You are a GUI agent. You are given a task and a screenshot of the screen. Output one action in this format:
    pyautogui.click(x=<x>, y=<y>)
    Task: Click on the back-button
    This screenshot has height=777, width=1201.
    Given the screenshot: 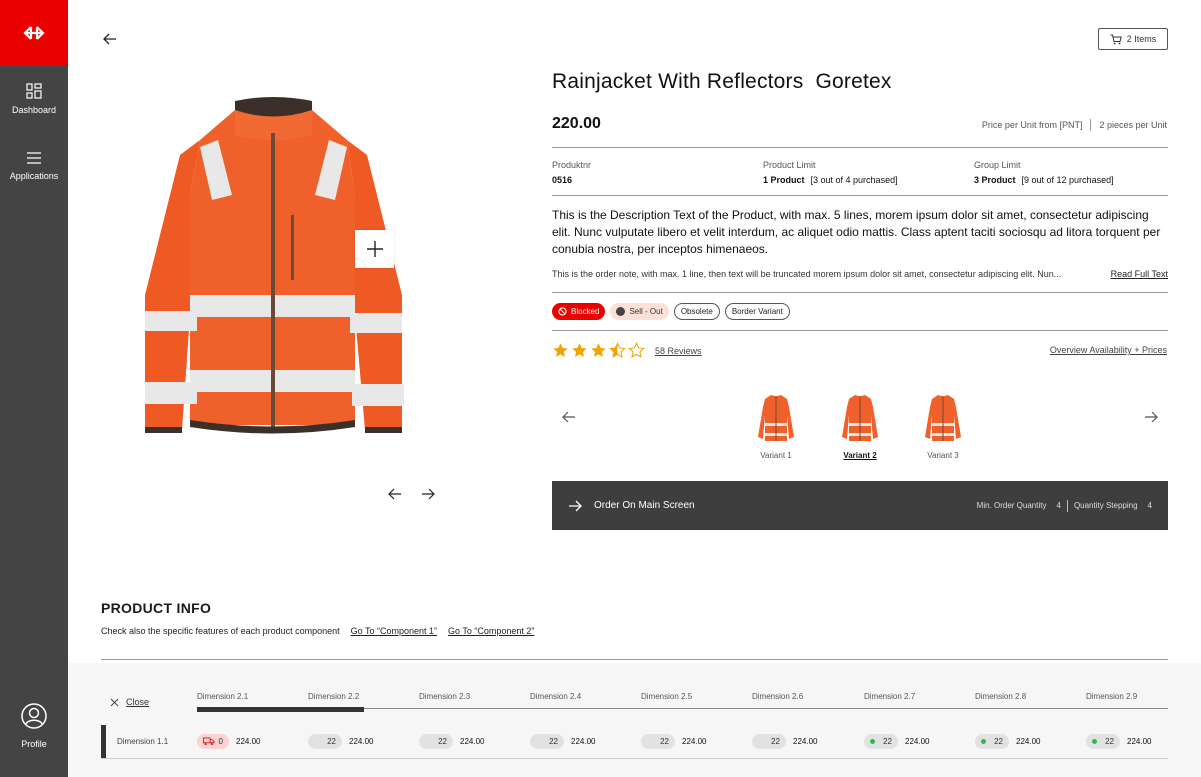 What is the action you would take?
    pyautogui.click(x=110, y=39)
    